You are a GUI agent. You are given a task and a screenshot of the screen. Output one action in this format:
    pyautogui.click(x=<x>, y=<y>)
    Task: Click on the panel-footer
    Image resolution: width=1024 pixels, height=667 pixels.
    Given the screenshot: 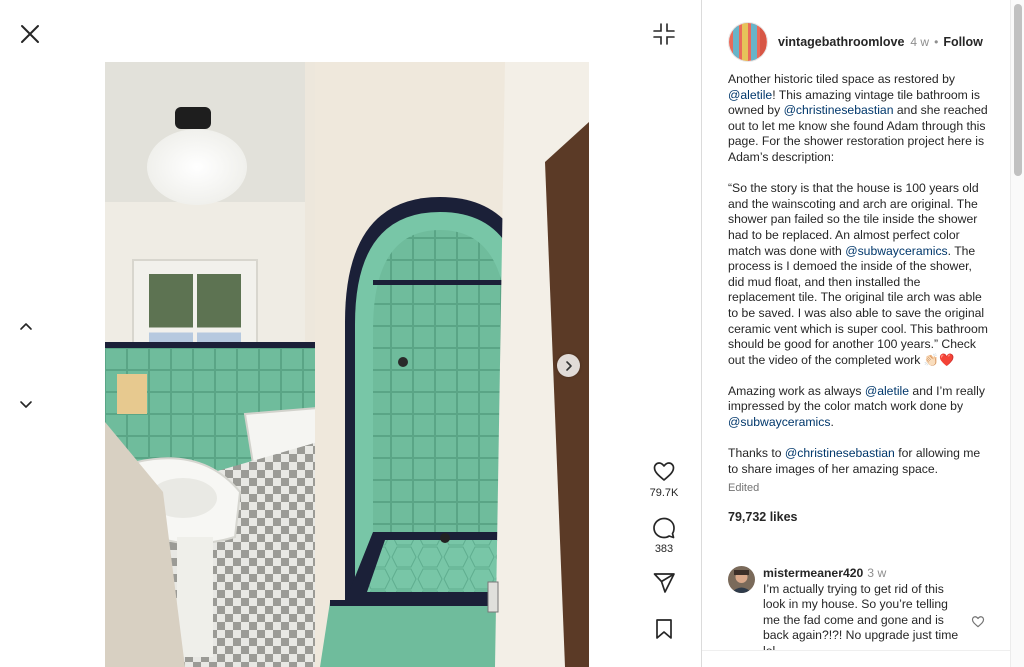 What is the action you would take?
    pyautogui.click(x=856, y=658)
    